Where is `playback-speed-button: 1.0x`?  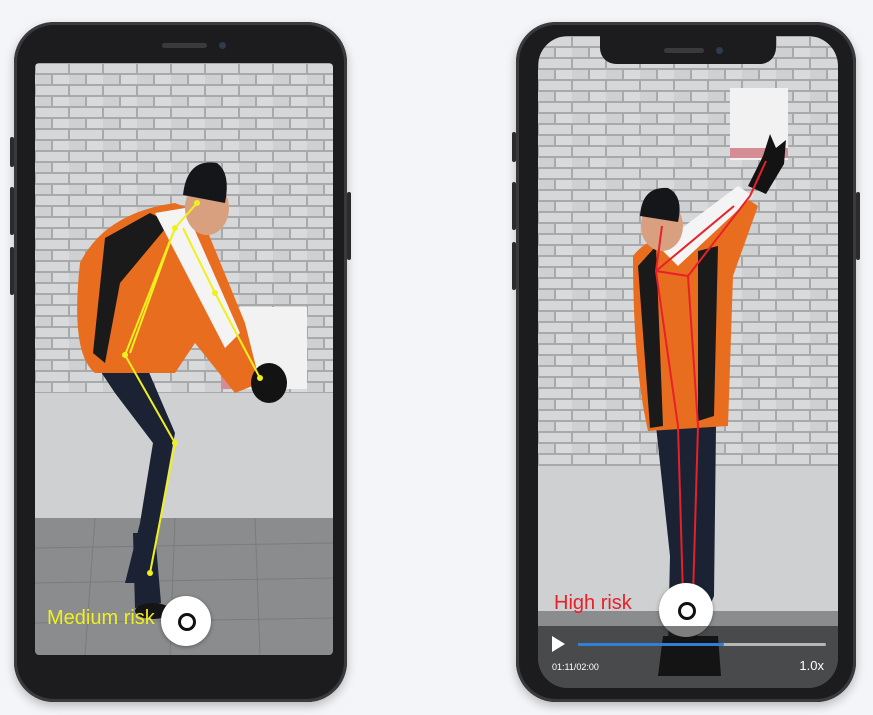 playback-speed-button: 1.0x is located at coordinates (811, 665).